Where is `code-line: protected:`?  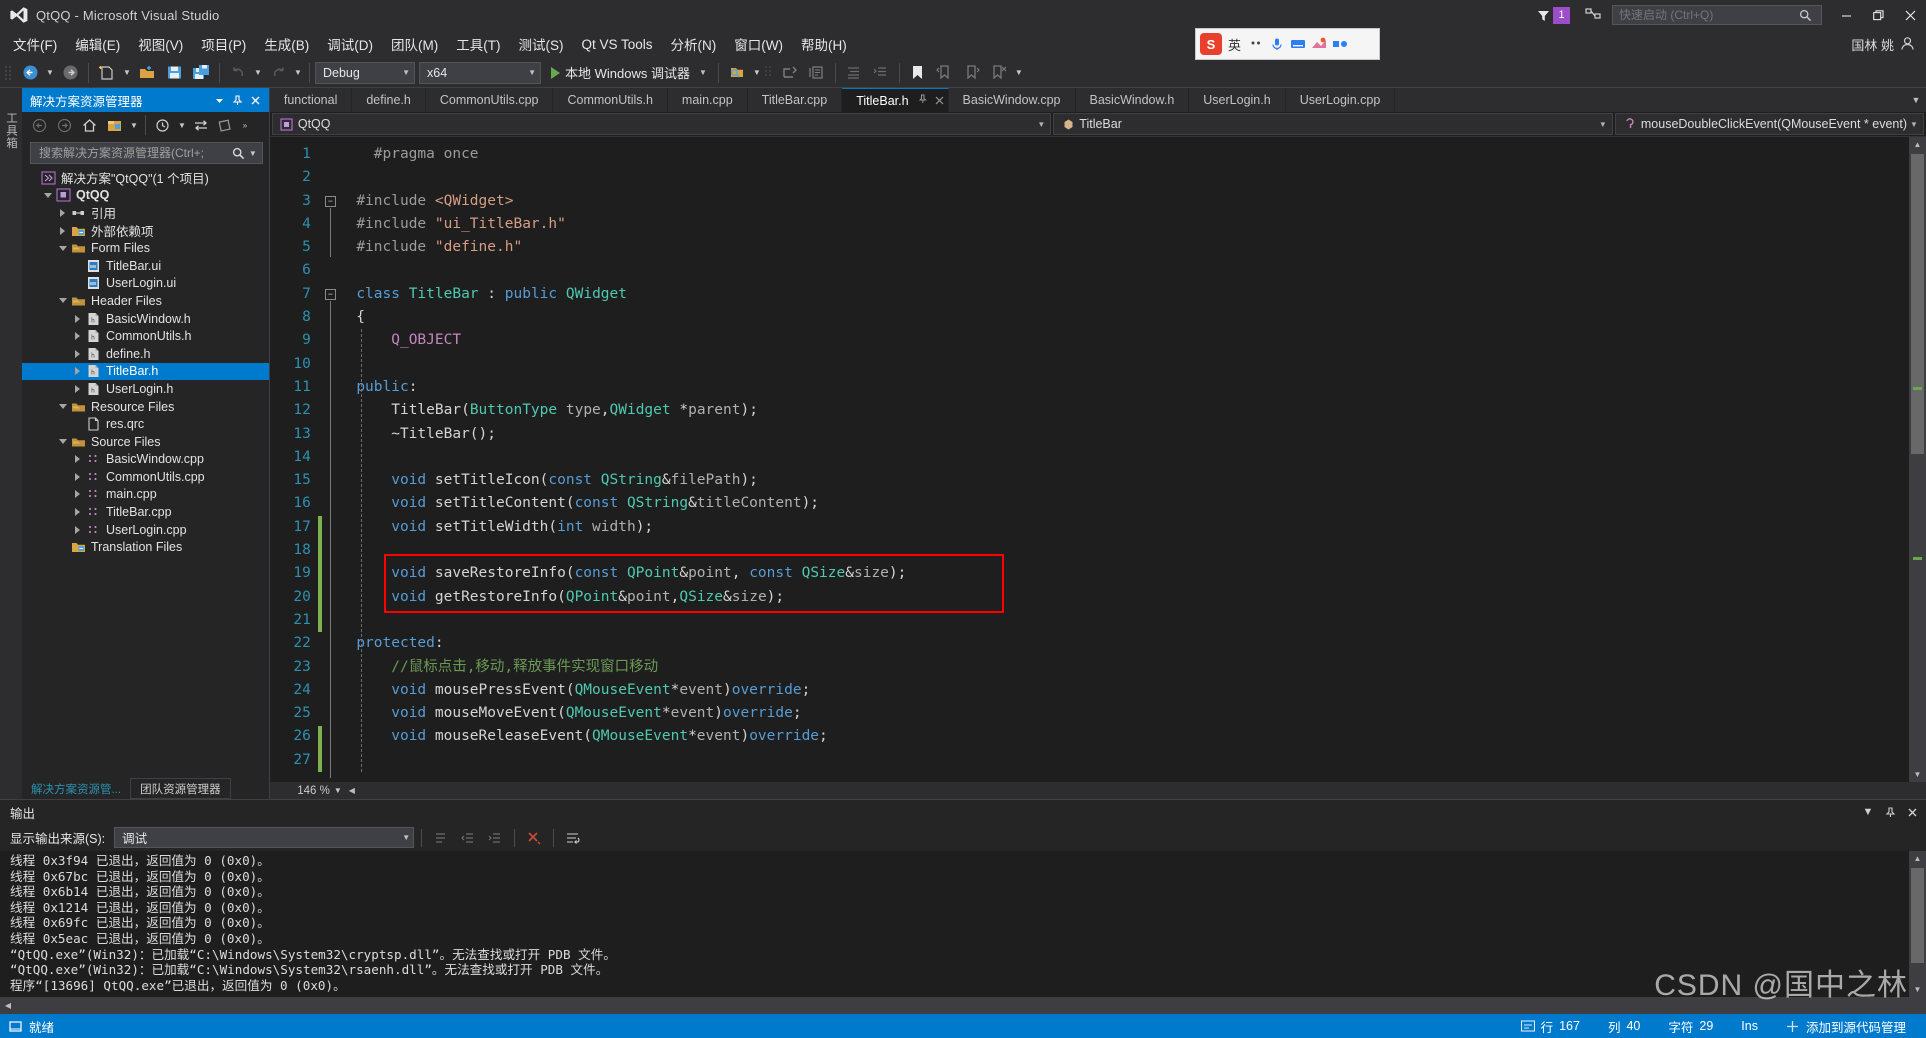
code-line: protected: is located at coordinates (1124, 643).